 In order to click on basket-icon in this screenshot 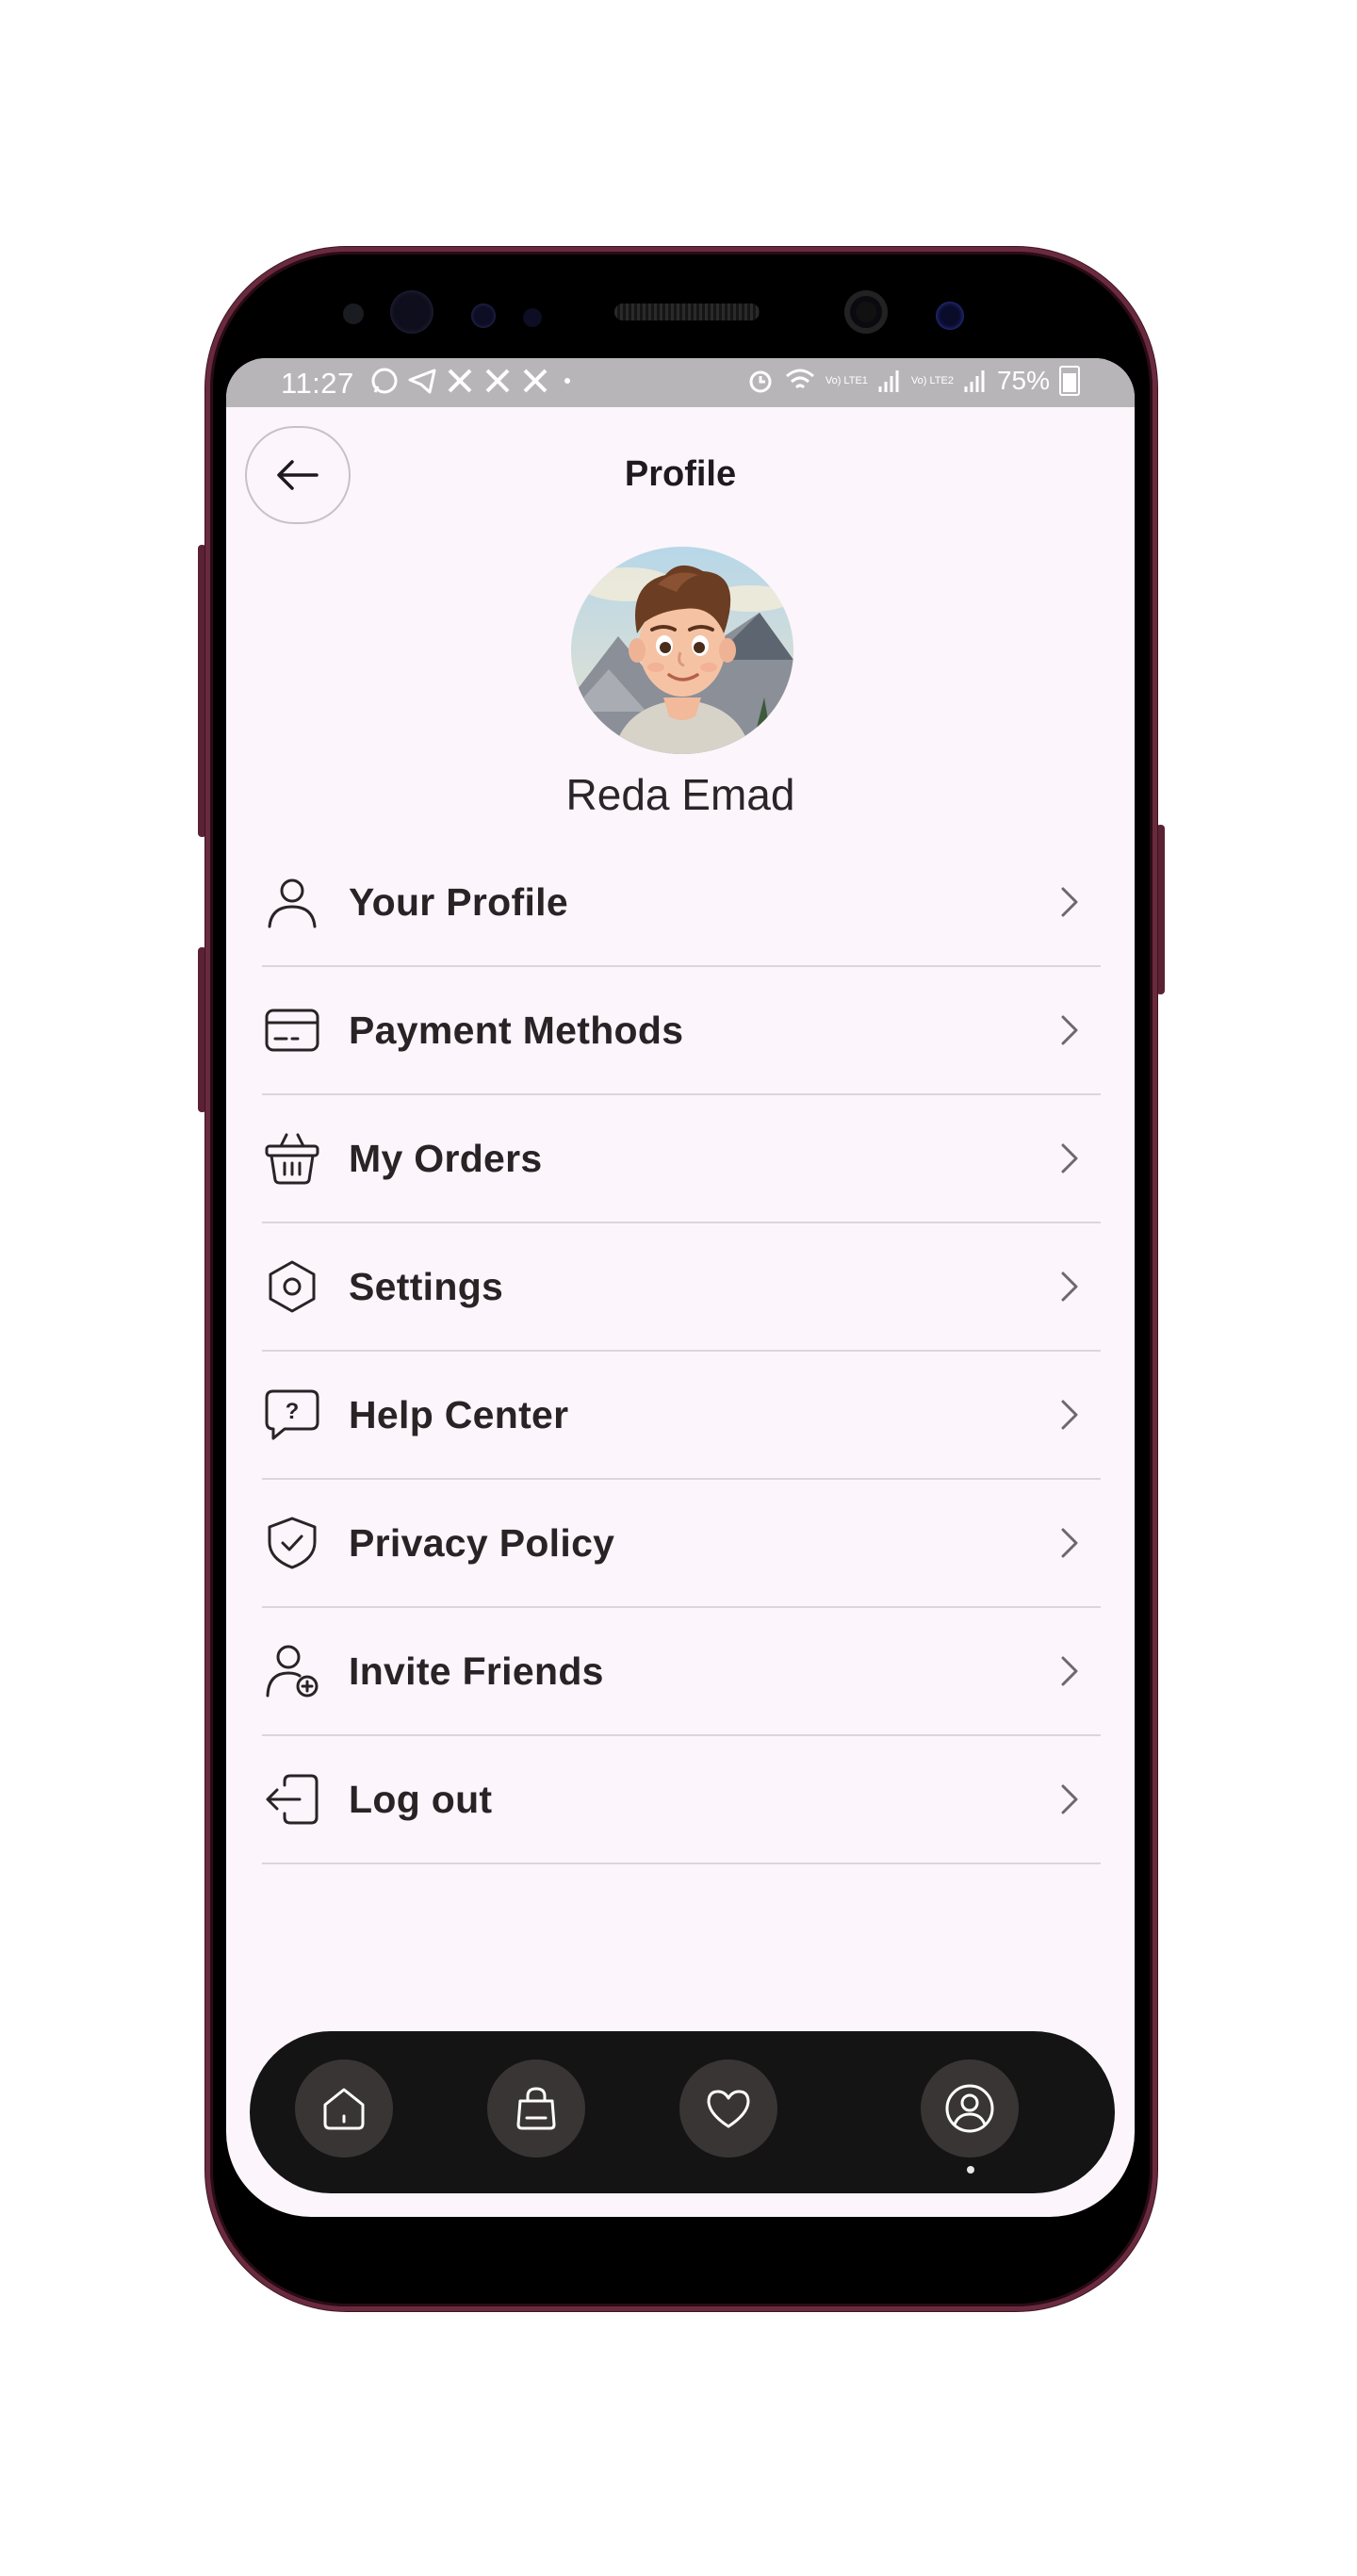, I will do `click(292, 1159)`.